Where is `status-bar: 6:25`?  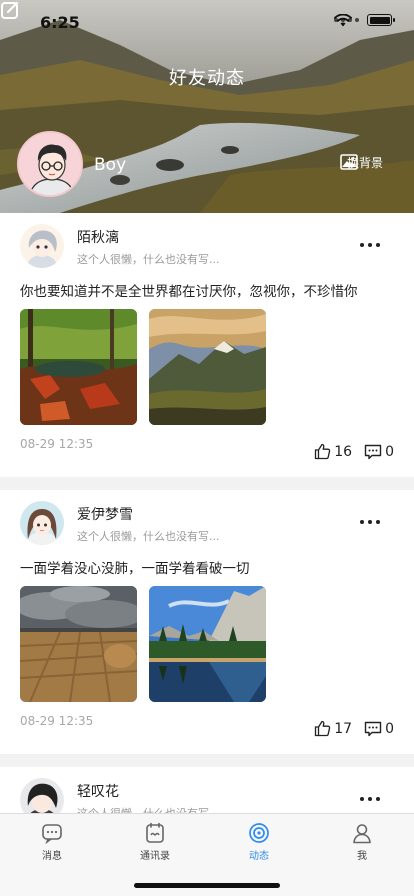 status-bar: 6:25 is located at coordinates (207, 22).